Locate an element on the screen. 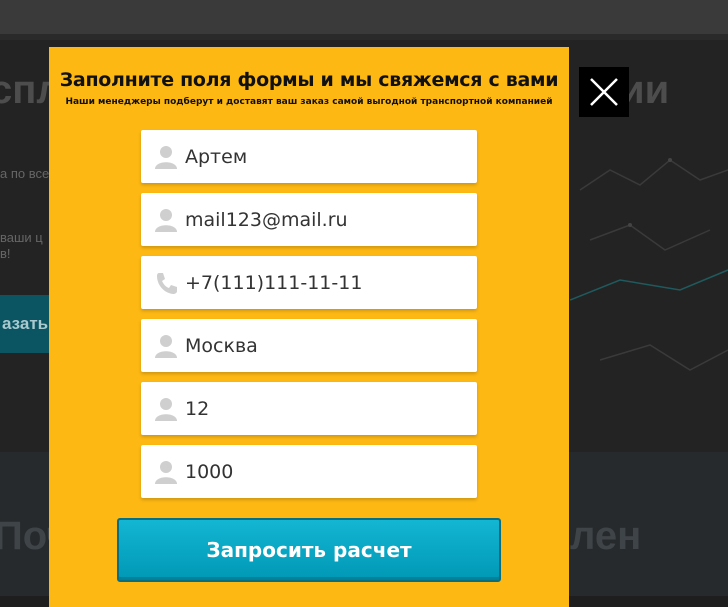 The height and width of the screenshot is (607, 728). amount-field is located at coordinates (309, 471).